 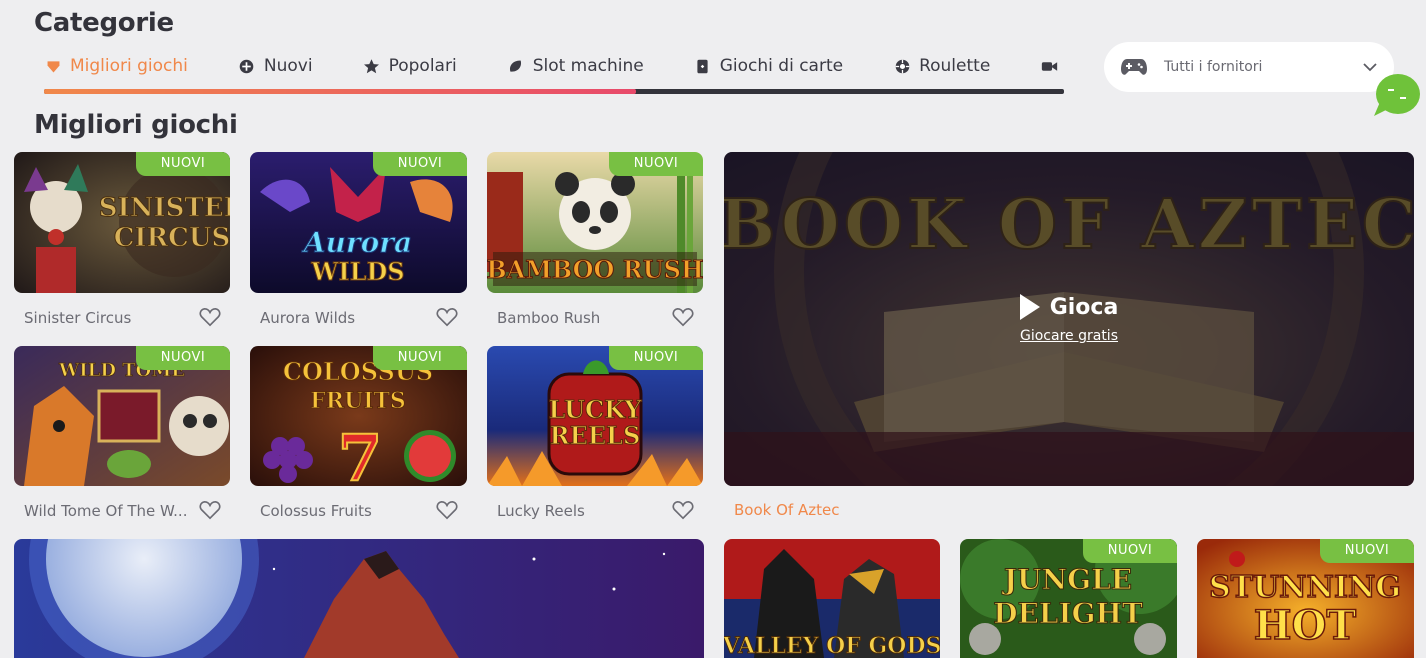 I want to click on play-free-link: Giocare gratis, so click(x=1069, y=336).